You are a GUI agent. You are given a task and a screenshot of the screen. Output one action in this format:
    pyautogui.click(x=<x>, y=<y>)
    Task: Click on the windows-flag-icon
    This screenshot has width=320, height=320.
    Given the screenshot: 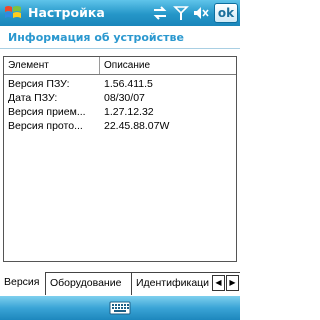 What is the action you would take?
    pyautogui.click(x=13, y=13)
    